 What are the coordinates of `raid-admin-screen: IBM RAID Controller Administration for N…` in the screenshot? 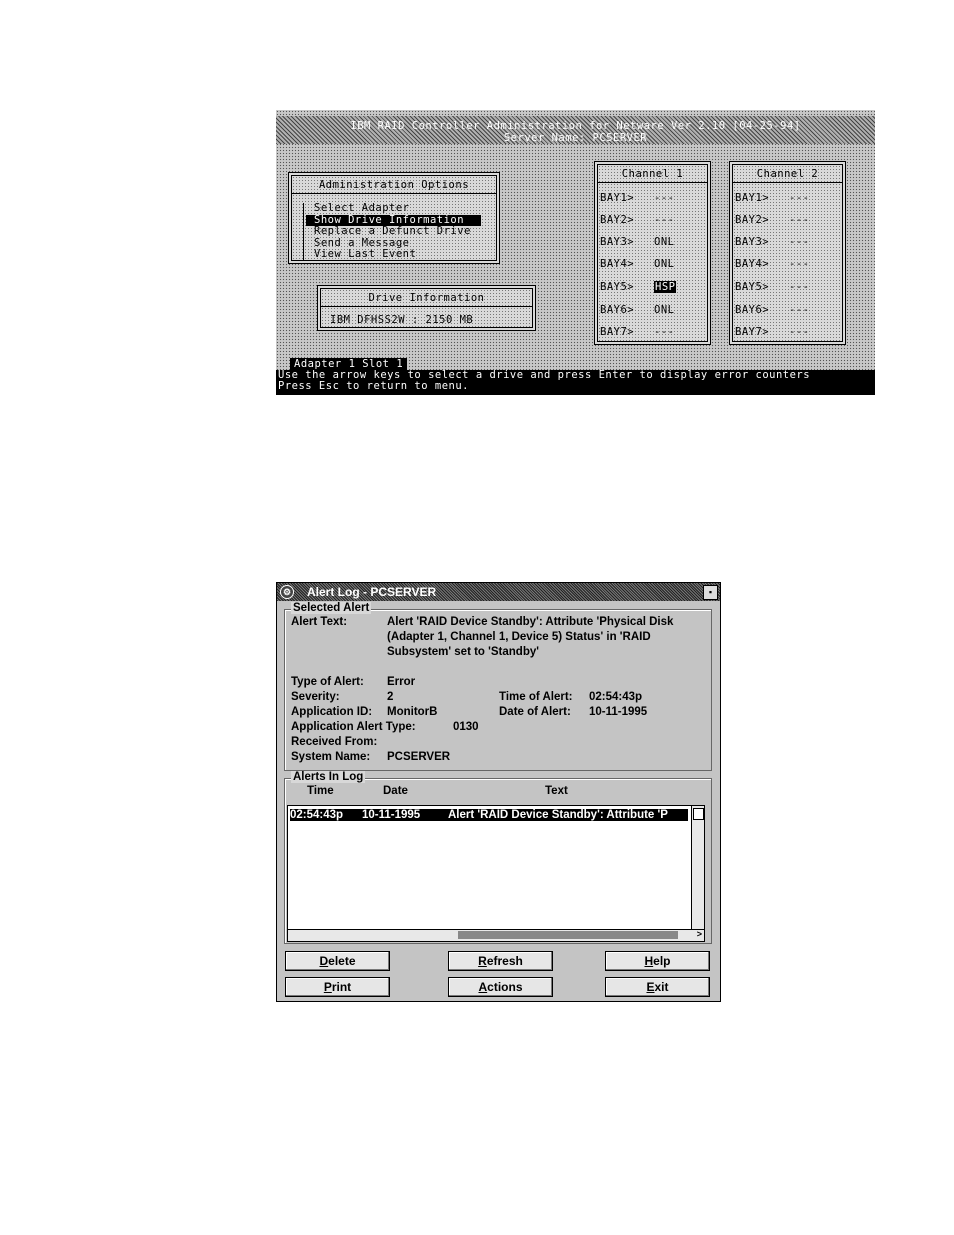 It's located at (575, 252).